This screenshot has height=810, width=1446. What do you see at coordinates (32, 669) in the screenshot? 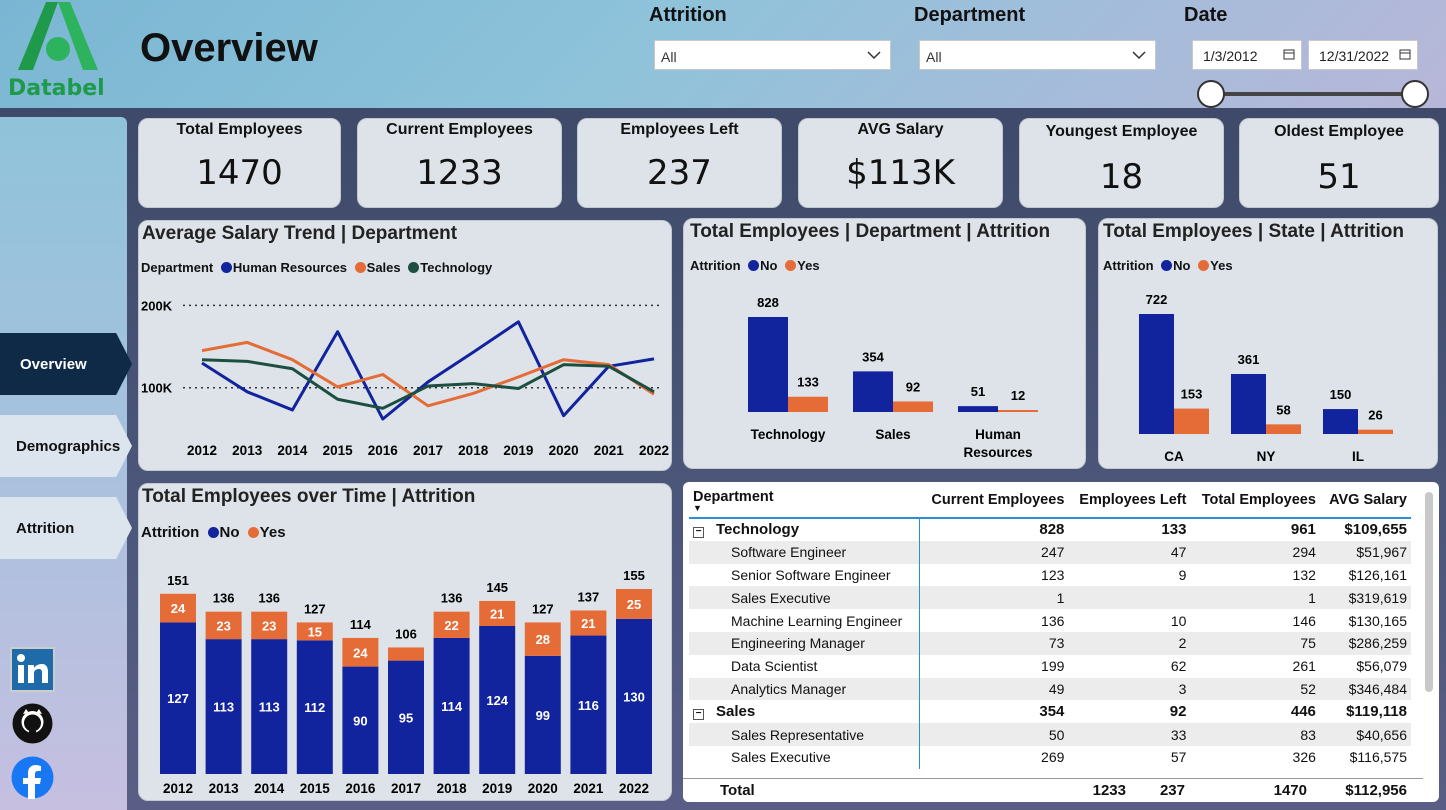
I see `linkedin-icon` at bounding box center [32, 669].